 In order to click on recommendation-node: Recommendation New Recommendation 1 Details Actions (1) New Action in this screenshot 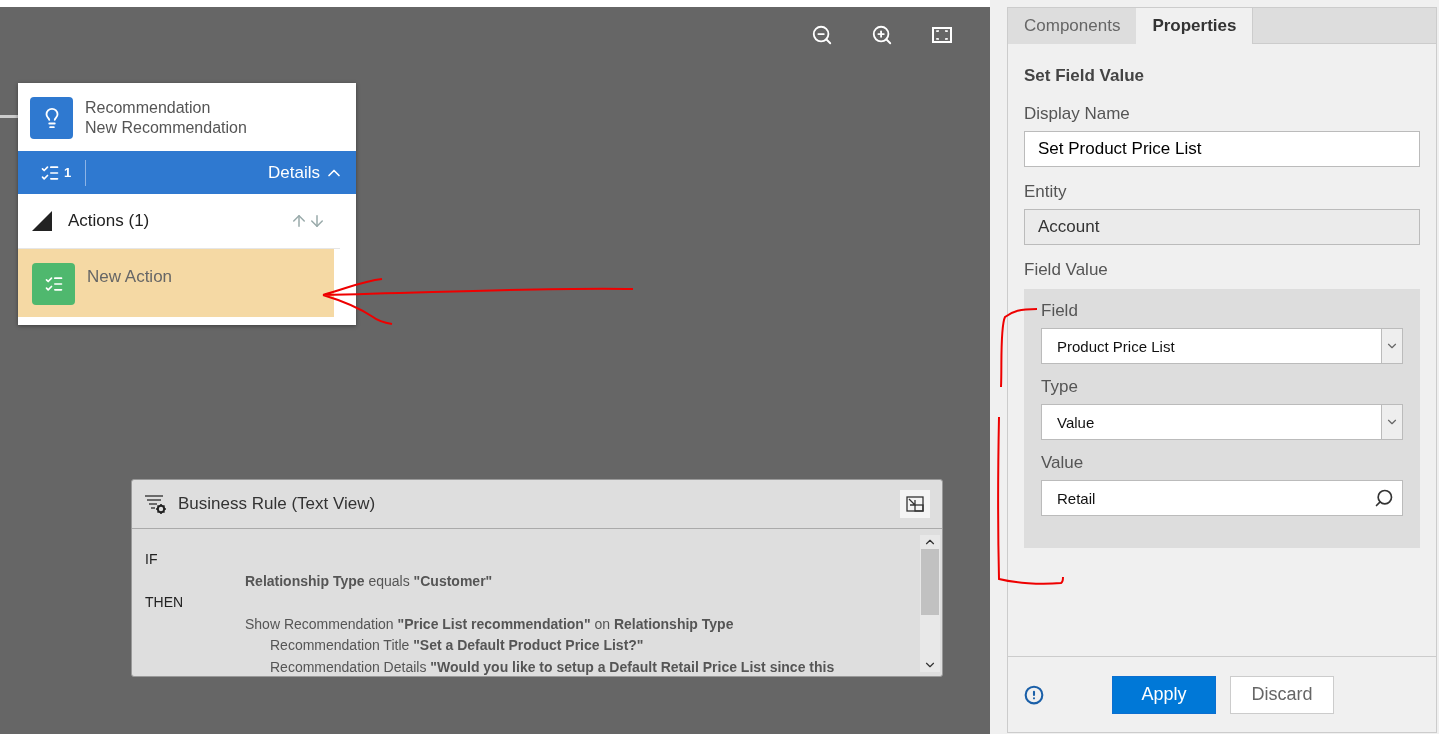, I will do `click(187, 204)`.